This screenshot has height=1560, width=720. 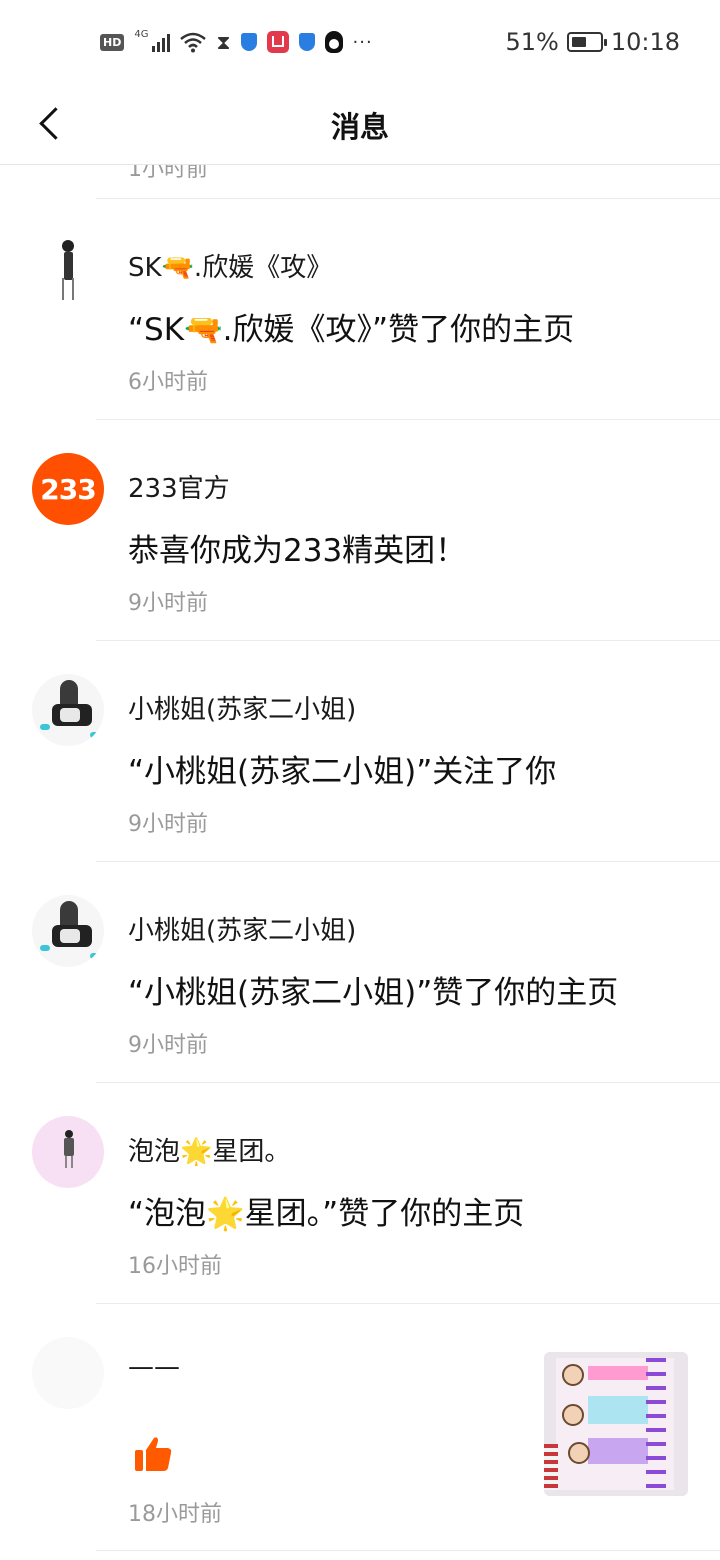 I want to click on sender-name: 泡泡🌟星团。, so click(x=209, y=1152).